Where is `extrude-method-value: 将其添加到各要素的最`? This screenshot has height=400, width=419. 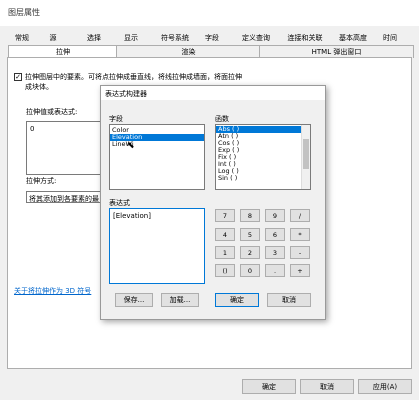 extrude-method-value: 将其添加到各要素的最 is located at coordinates (64, 199).